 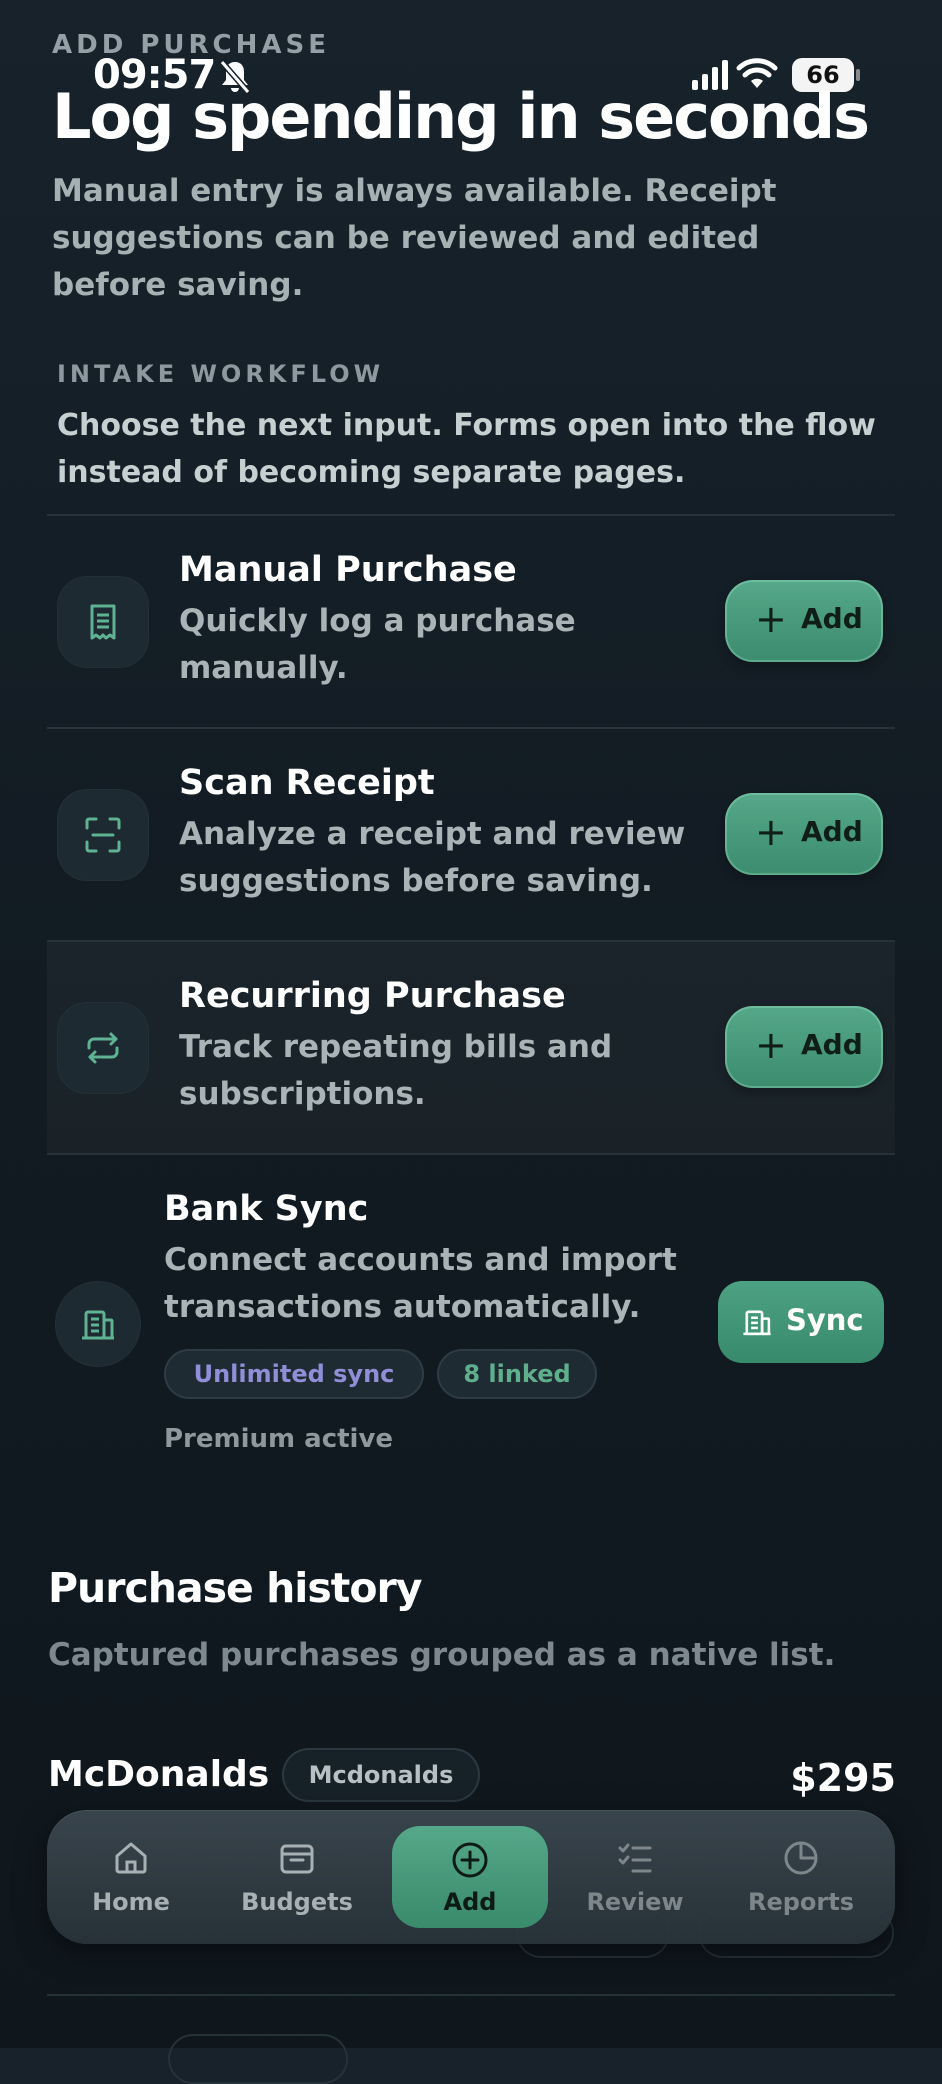 I want to click on unlimited-sync-badge: Unlimited sync, so click(x=294, y=1374).